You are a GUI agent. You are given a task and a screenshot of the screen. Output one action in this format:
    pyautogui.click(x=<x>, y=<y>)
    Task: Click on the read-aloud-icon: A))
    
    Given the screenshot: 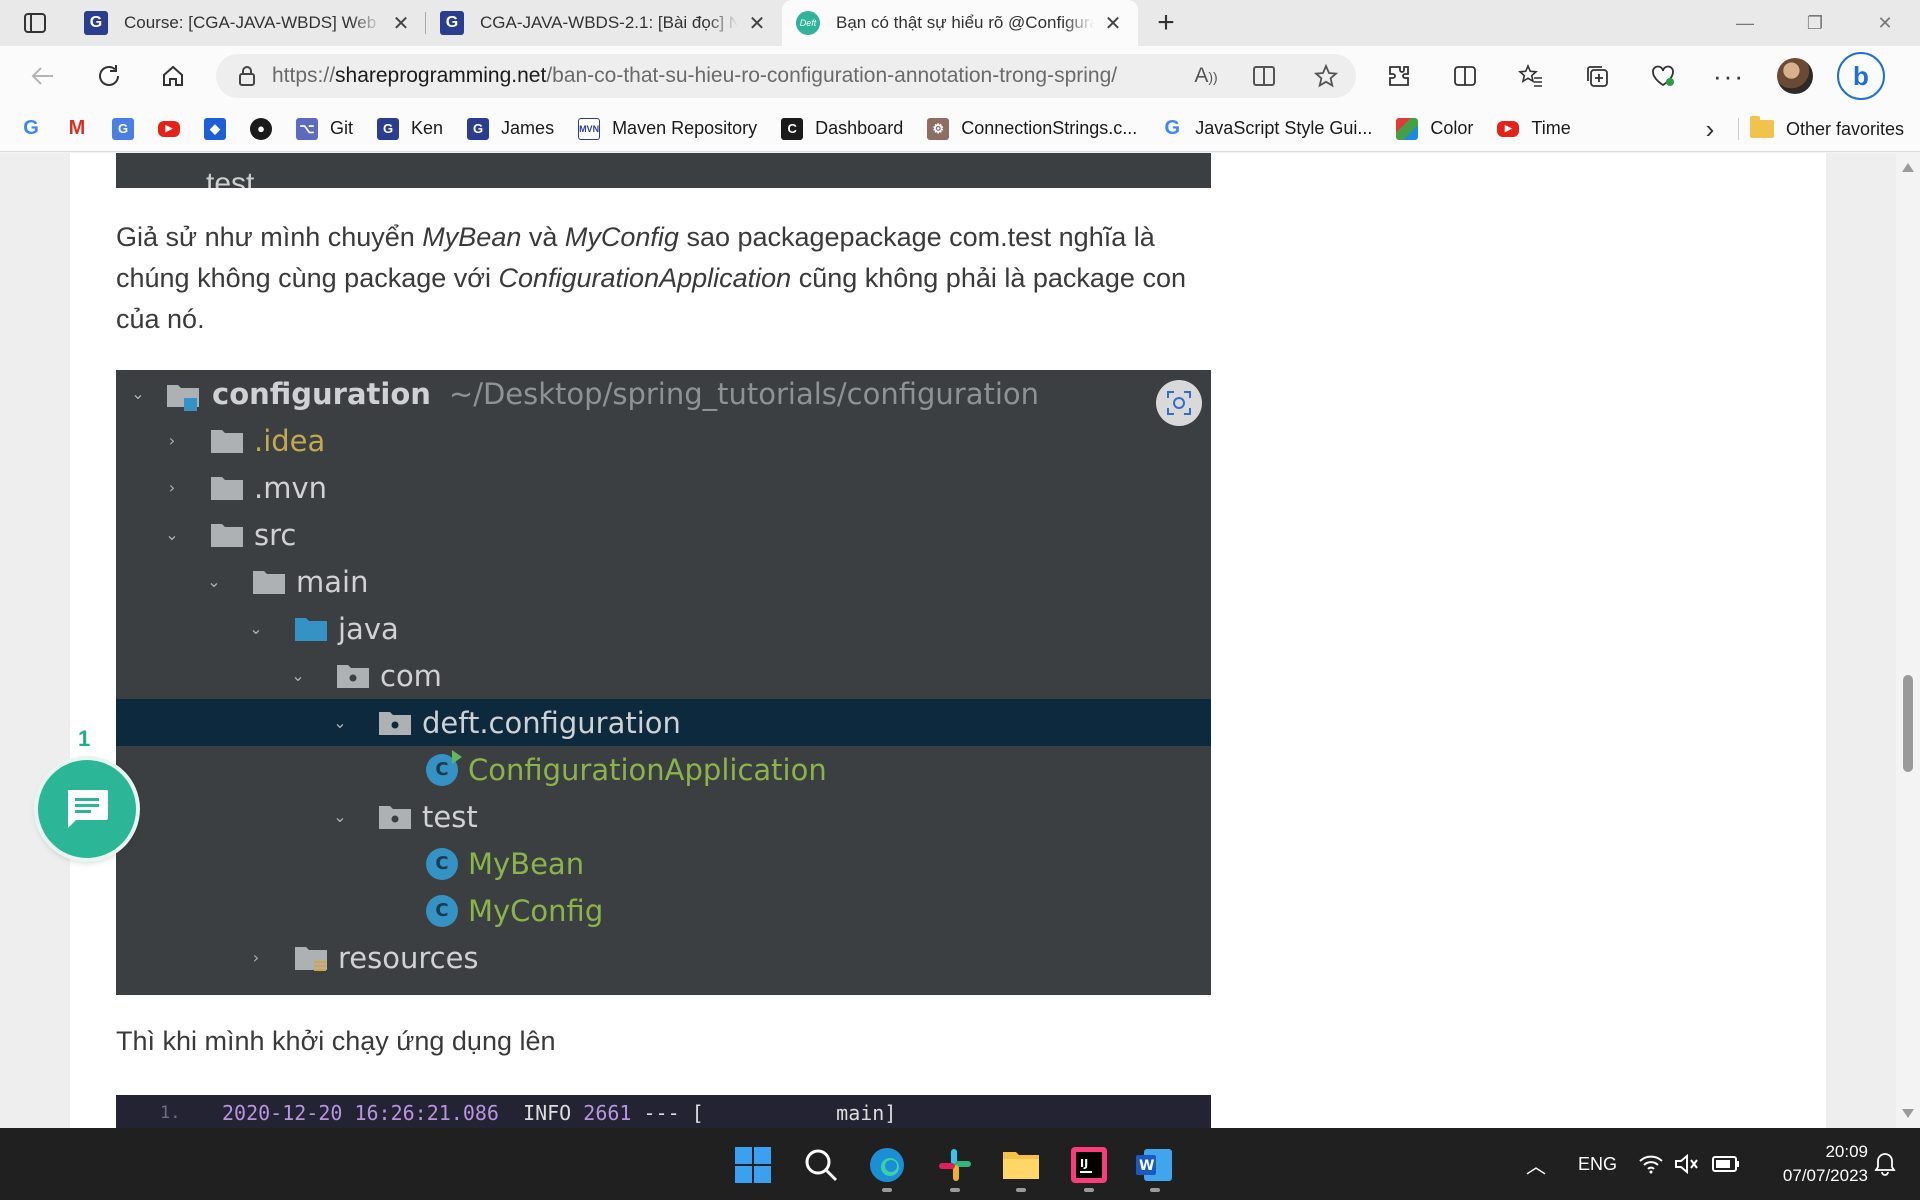 What is the action you would take?
    pyautogui.click(x=1206, y=76)
    